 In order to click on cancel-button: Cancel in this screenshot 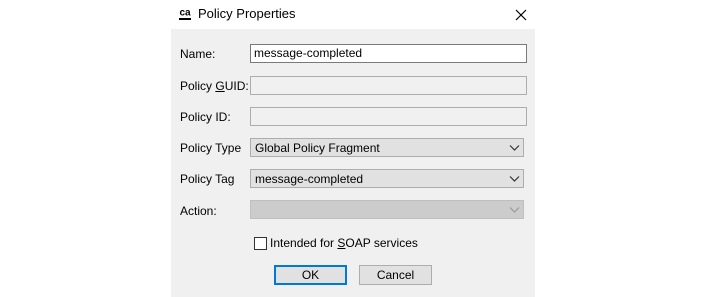, I will do `click(395, 275)`.